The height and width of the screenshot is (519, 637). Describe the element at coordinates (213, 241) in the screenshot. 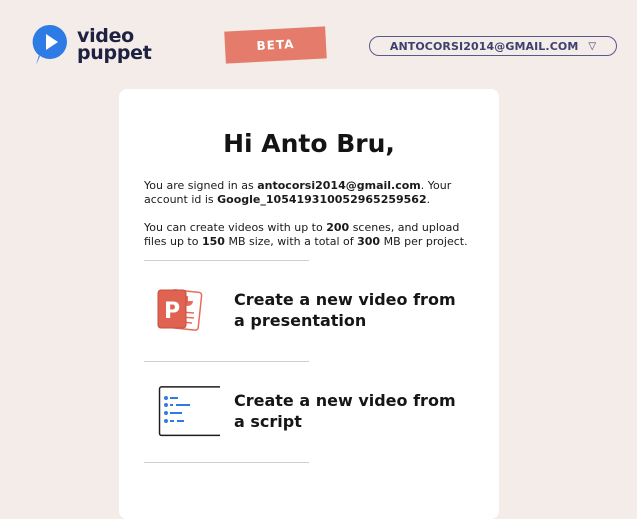

I see `max-file-size: 150` at that location.